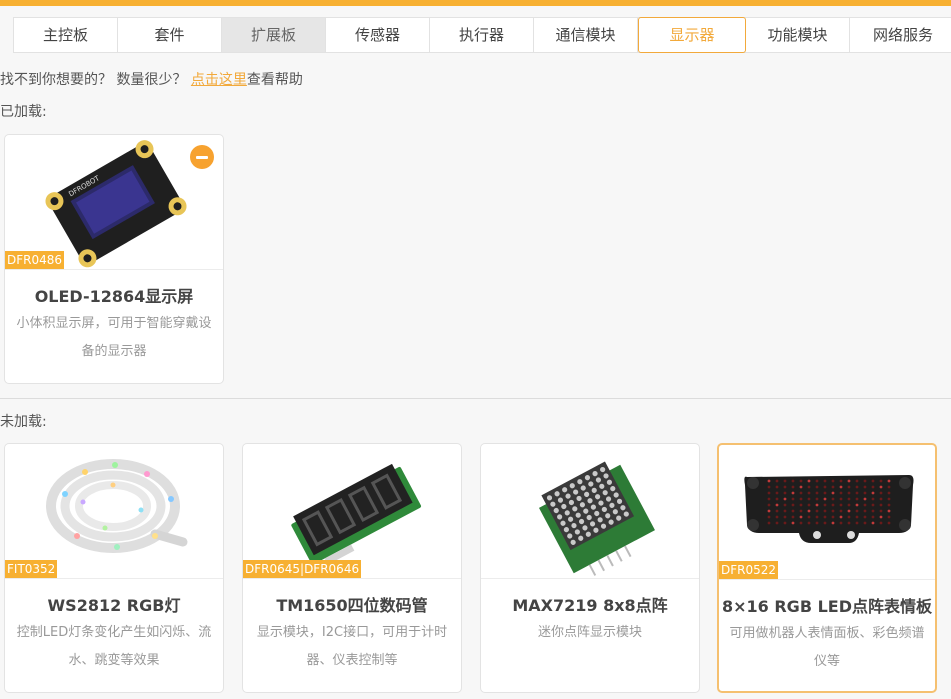  What do you see at coordinates (31, 569) in the screenshot?
I see `product-code-badge: FIT0352` at bounding box center [31, 569].